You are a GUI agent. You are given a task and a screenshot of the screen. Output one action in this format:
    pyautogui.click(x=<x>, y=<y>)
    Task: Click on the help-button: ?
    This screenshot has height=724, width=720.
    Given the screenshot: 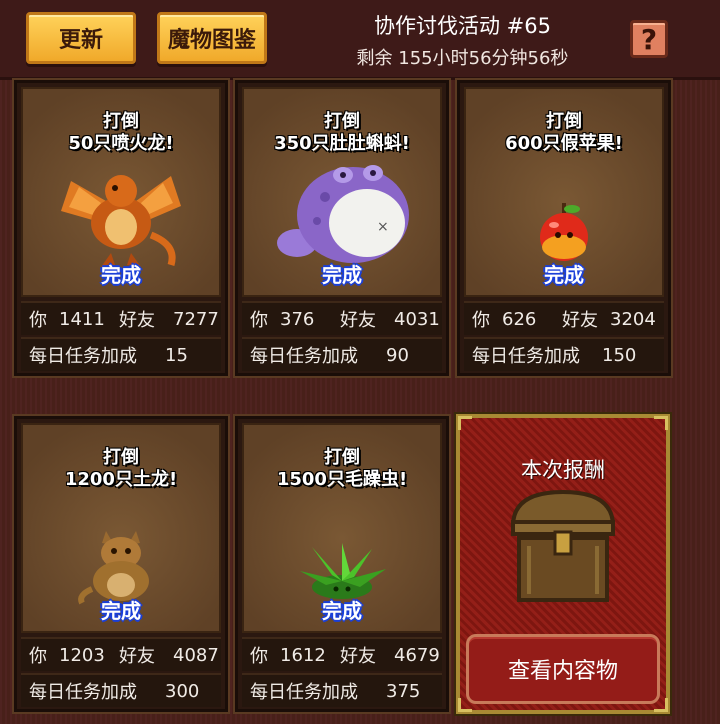 What is the action you would take?
    pyautogui.click(x=649, y=39)
    